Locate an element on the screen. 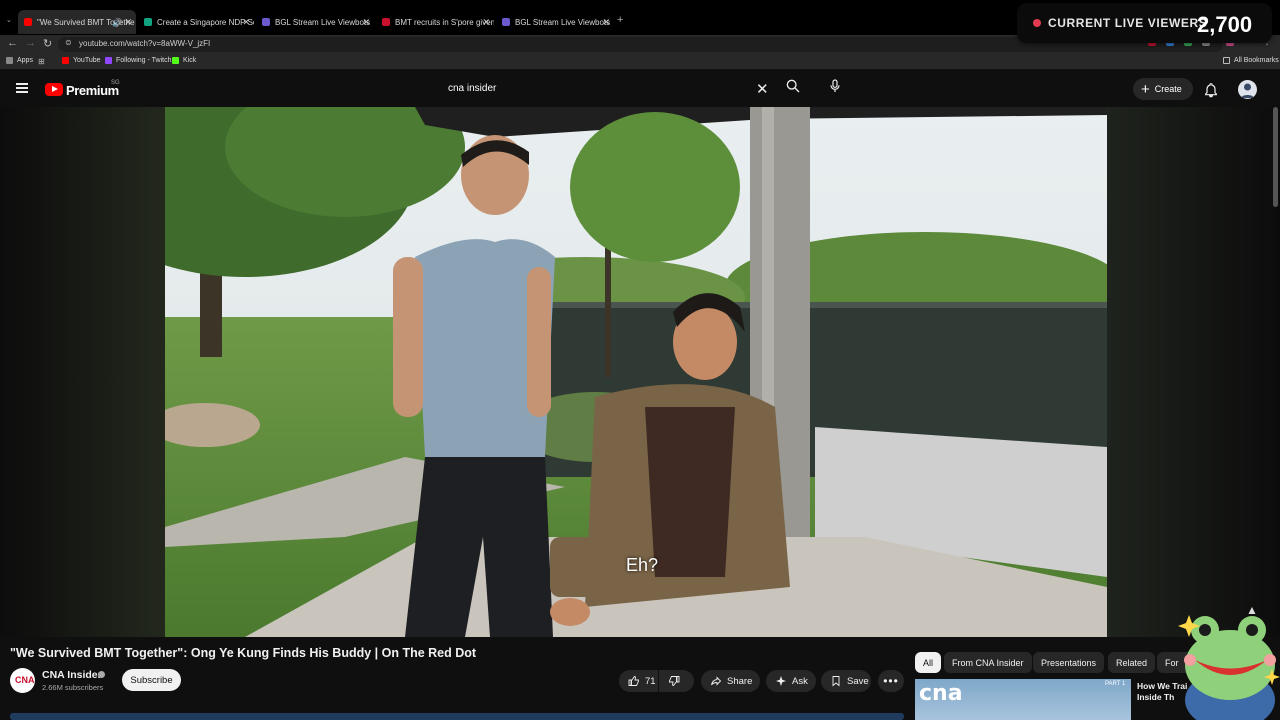  folder-icon is located at coordinates (1226, 60).